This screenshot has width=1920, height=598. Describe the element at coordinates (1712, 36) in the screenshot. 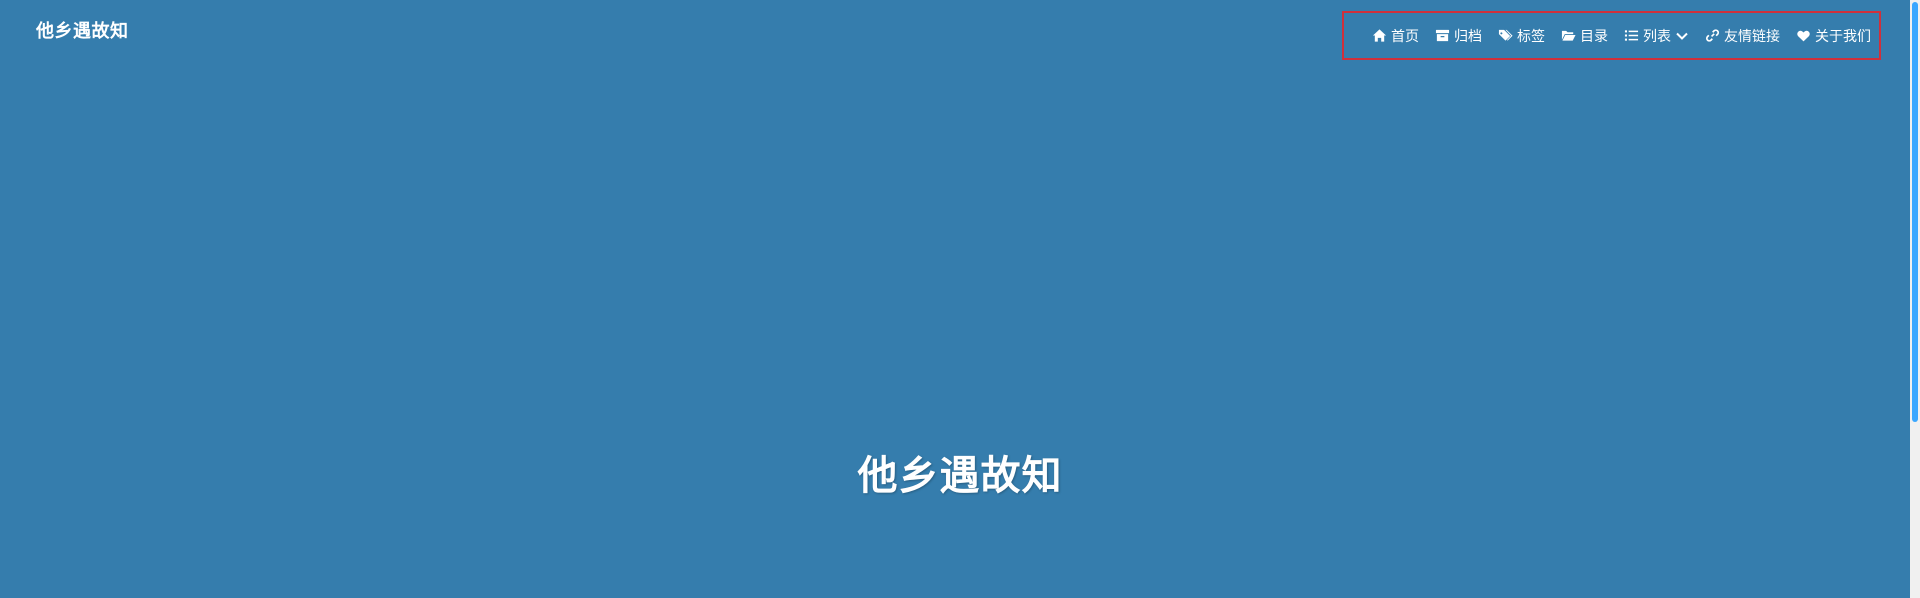

I see `link-icon` at that location.